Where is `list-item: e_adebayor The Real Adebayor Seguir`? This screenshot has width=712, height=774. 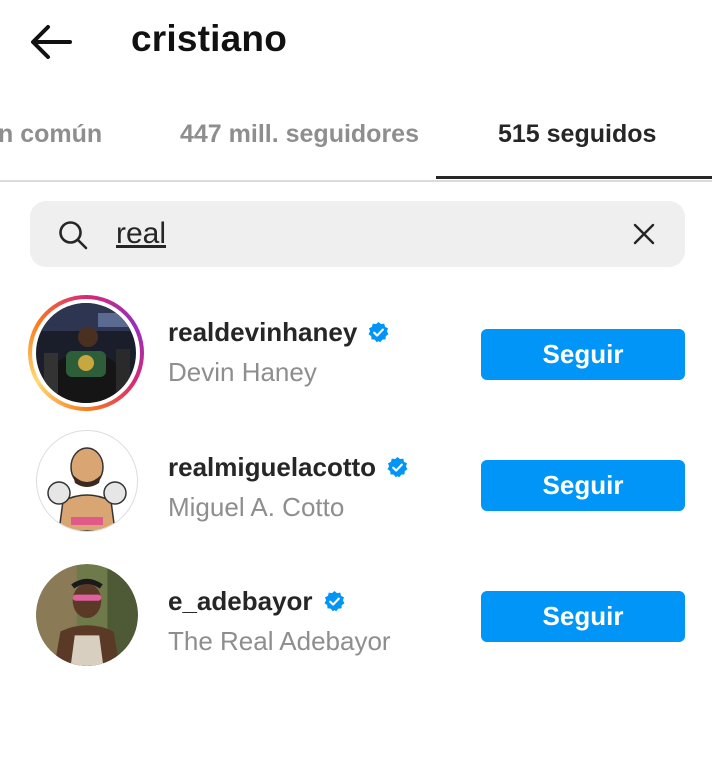 list-item: e_adebayor The Real Adebayor Seguir is located at coordinates (356, 620).